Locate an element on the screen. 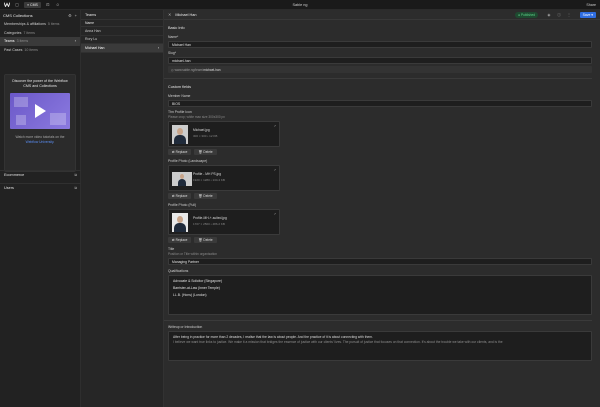 This screenshot has height=407, width=600. site-name: Sable ng is located at coordinates (300, 4).